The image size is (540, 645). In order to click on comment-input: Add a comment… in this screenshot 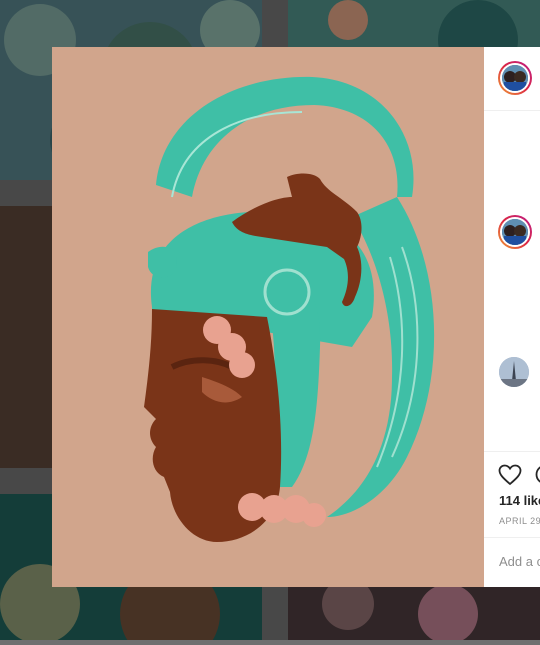, I will do `click(519, 561)`.